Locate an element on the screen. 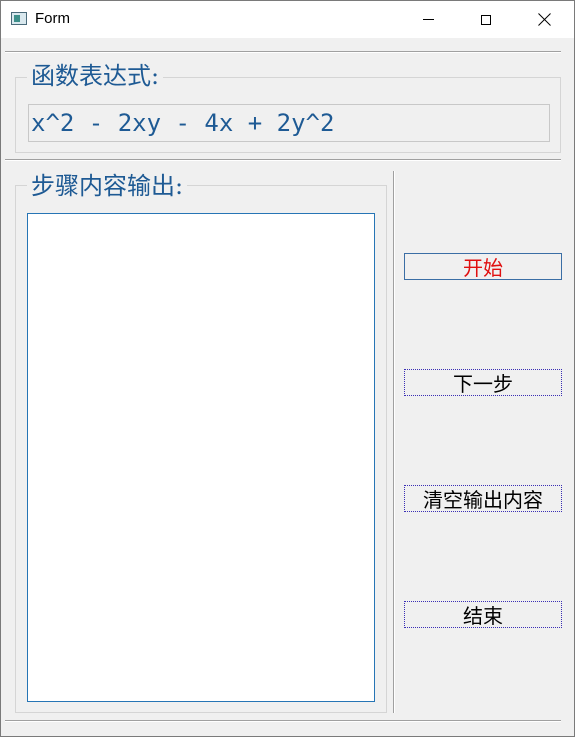  start-button: 开始 is located at coordinates (483, 266).